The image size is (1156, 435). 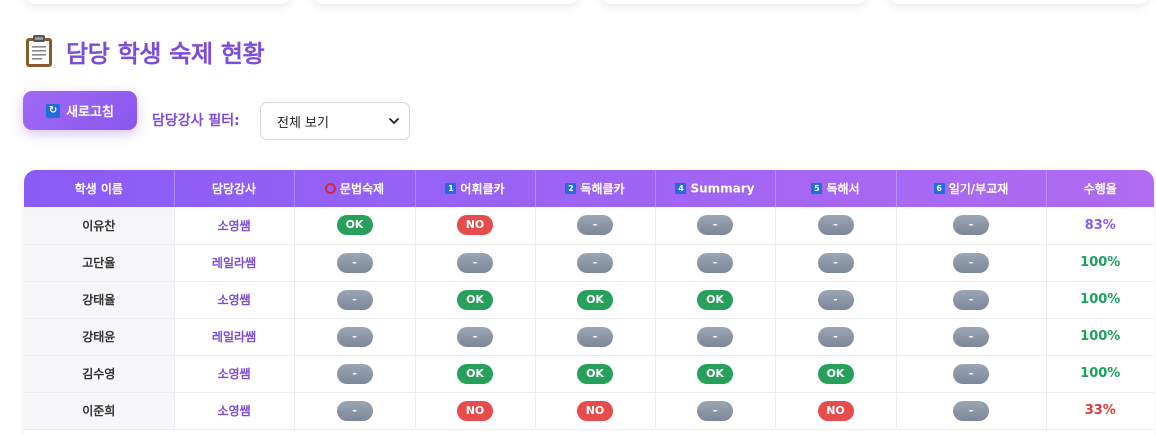 I want to click on completion-rate: 83%, so click(x=1100, y=226).